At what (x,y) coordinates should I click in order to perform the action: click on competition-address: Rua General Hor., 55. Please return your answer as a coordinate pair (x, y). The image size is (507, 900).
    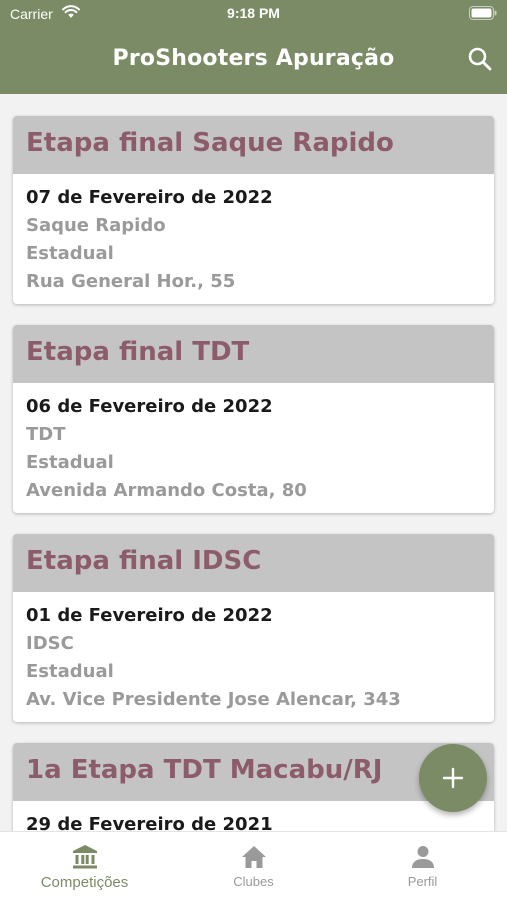
    Looking at the image, I should click on (131, 281).